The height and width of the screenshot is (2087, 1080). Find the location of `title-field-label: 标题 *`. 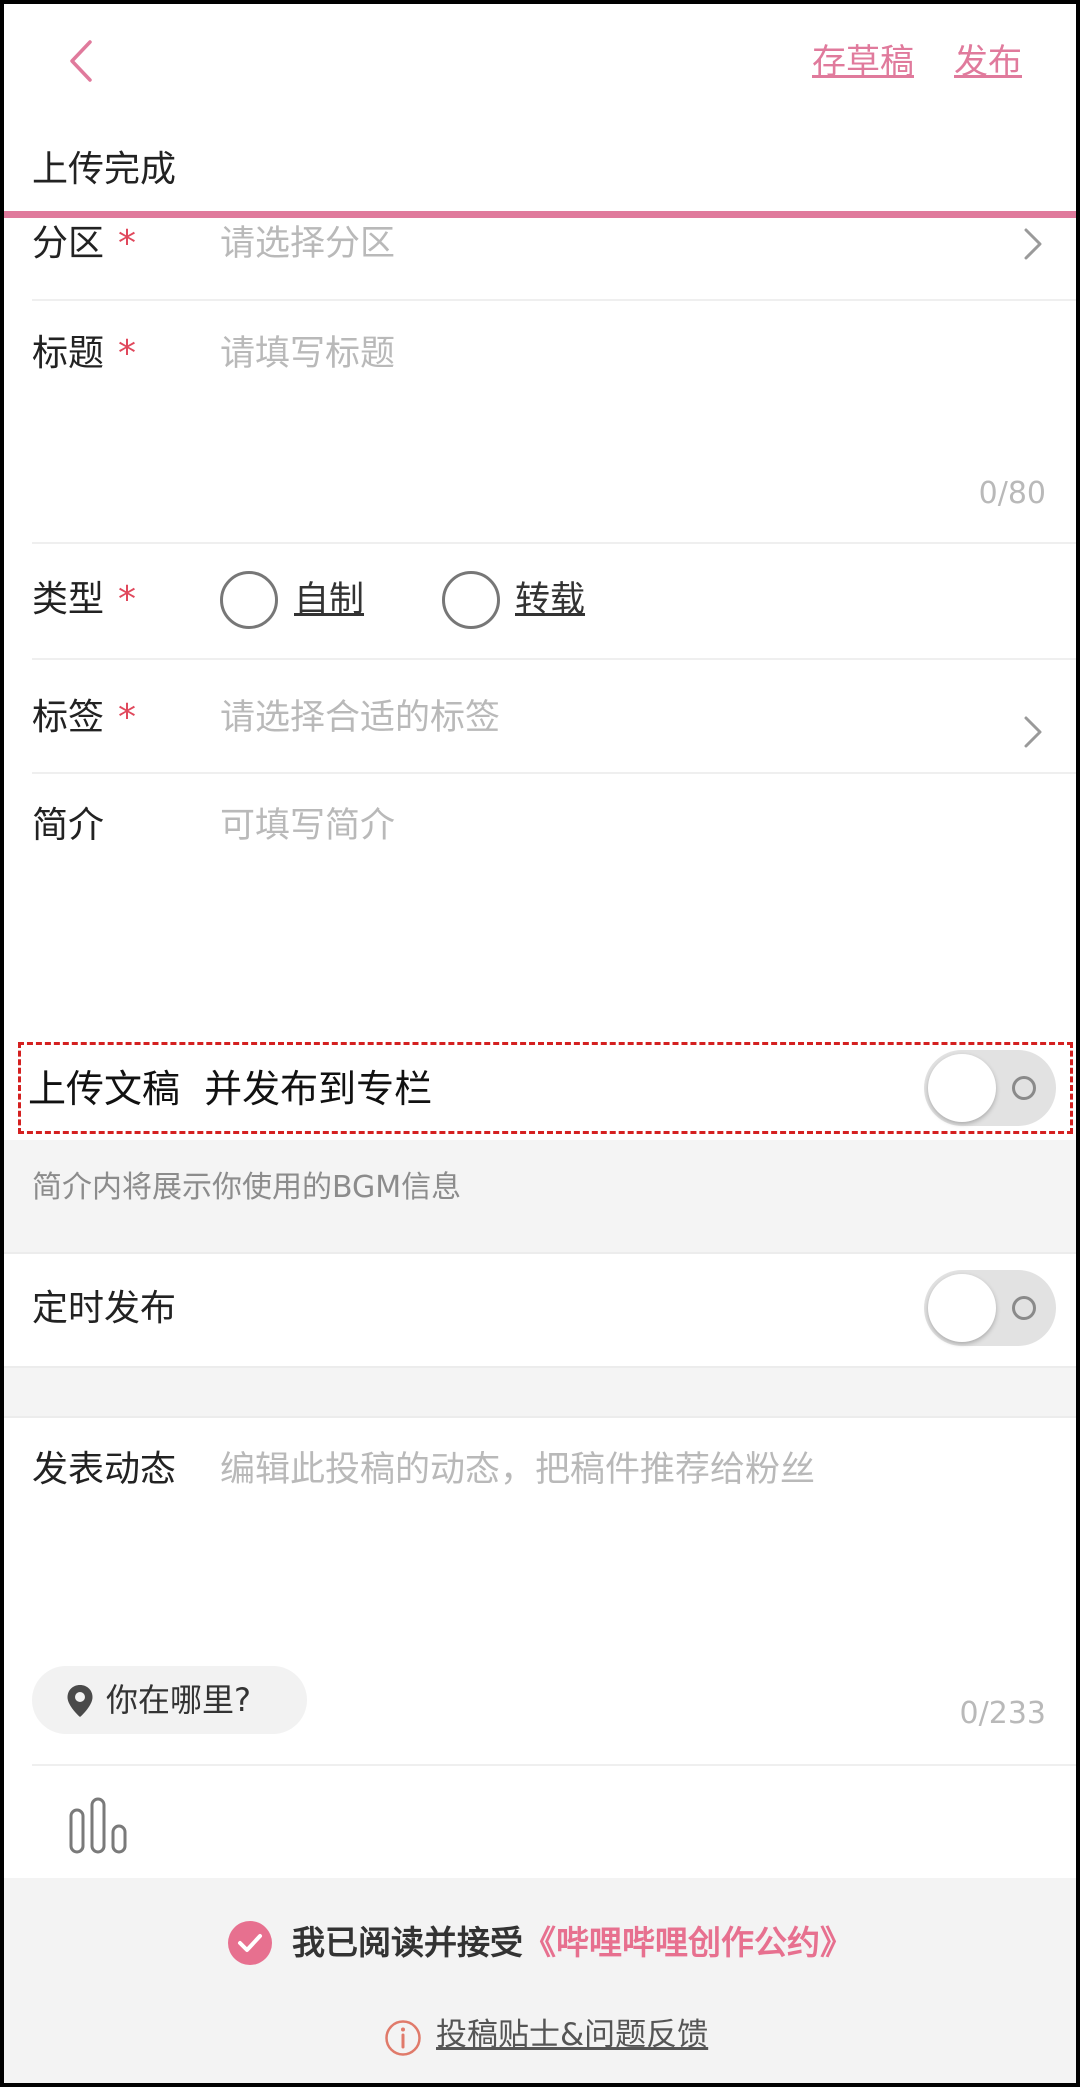

title-field-label: 标题 * is located at coordinates (84, 353).